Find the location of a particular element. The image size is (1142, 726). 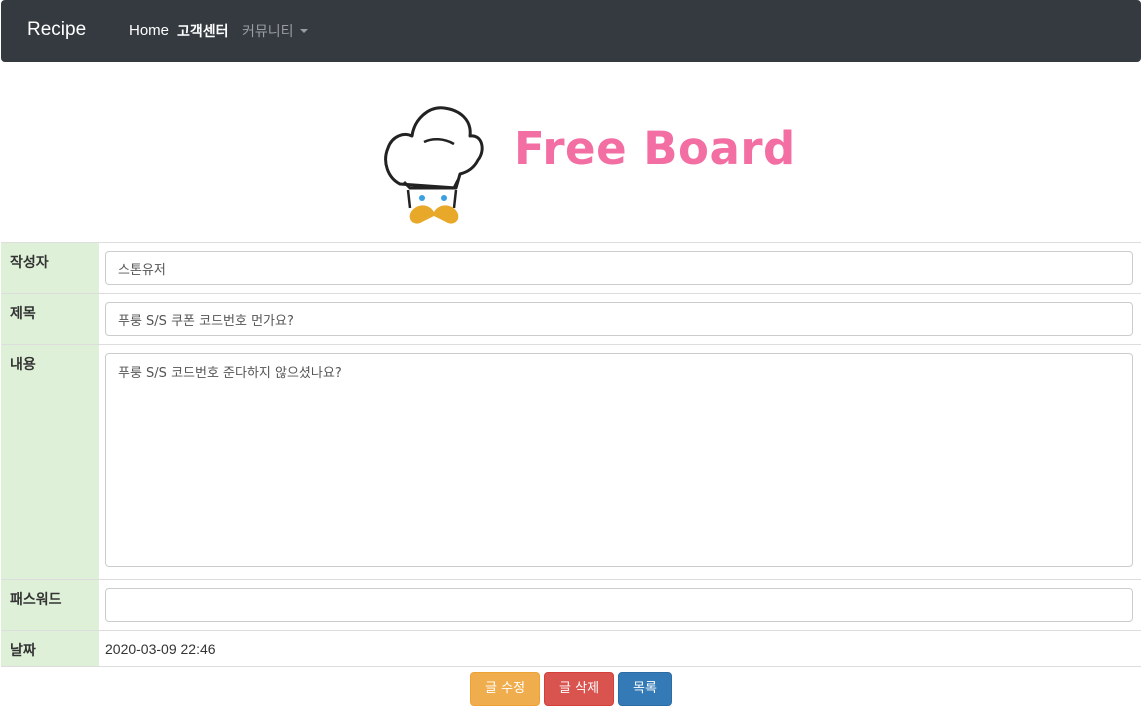

action-buttons: 글 수정 글 삭제 목록 is located at coordinates (571, 689).